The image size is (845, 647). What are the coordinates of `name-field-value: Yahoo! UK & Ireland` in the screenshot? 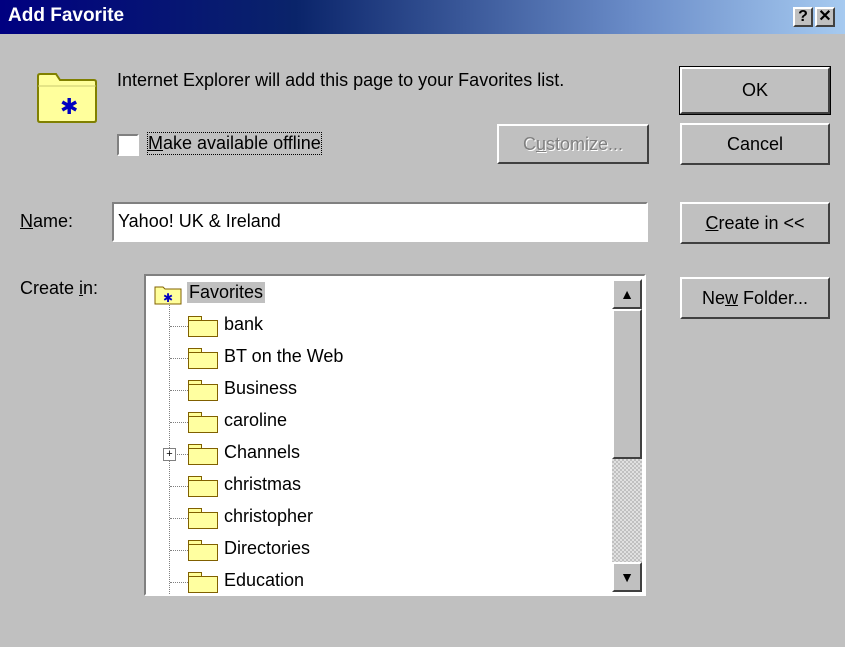 It's located at (199, 221).